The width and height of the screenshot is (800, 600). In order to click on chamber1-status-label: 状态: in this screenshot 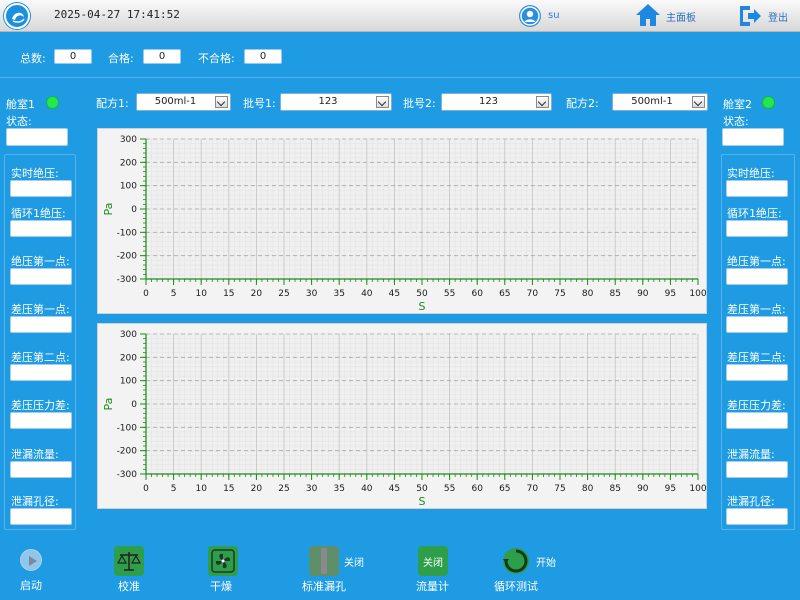, I will do `click(19, 121)`.